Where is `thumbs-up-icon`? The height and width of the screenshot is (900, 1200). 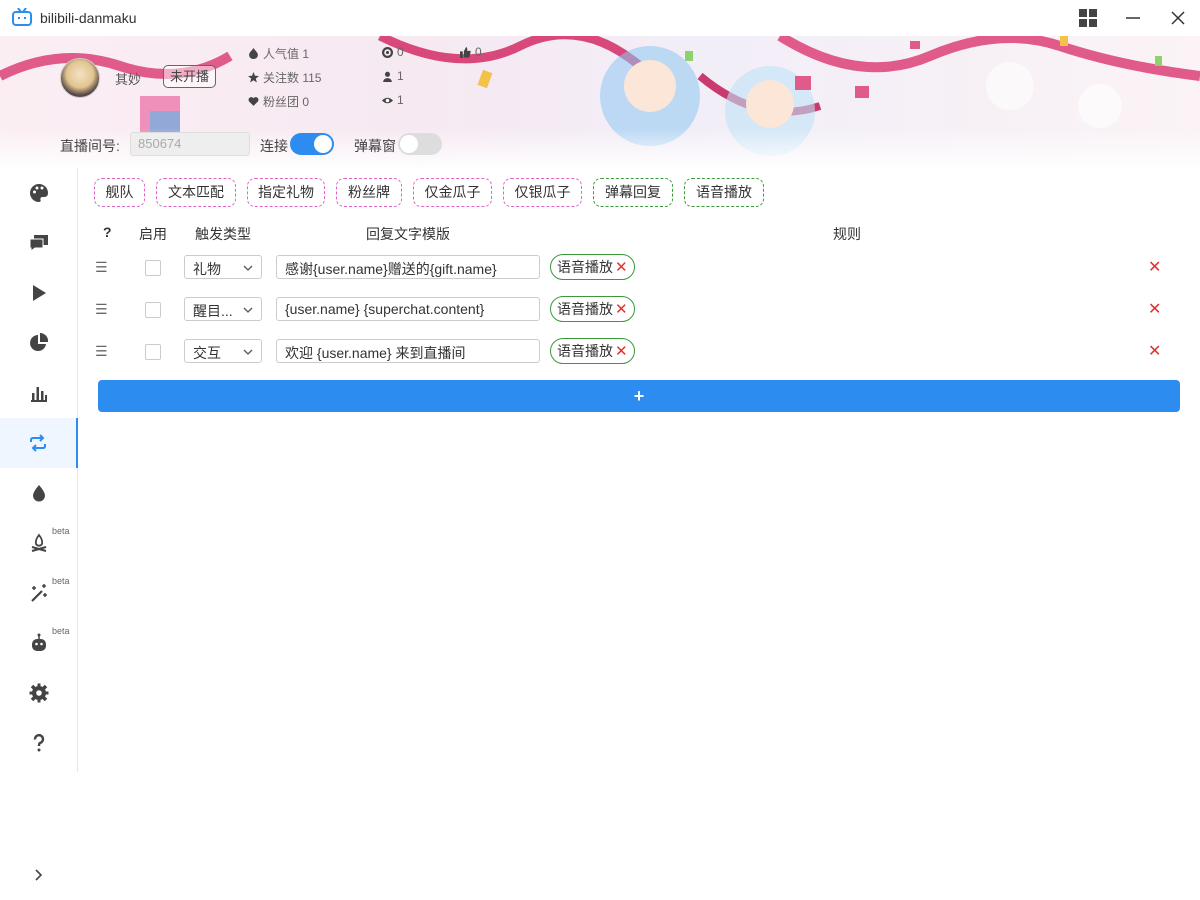 thumbs-up-icon is located at coordinates (465, 52).